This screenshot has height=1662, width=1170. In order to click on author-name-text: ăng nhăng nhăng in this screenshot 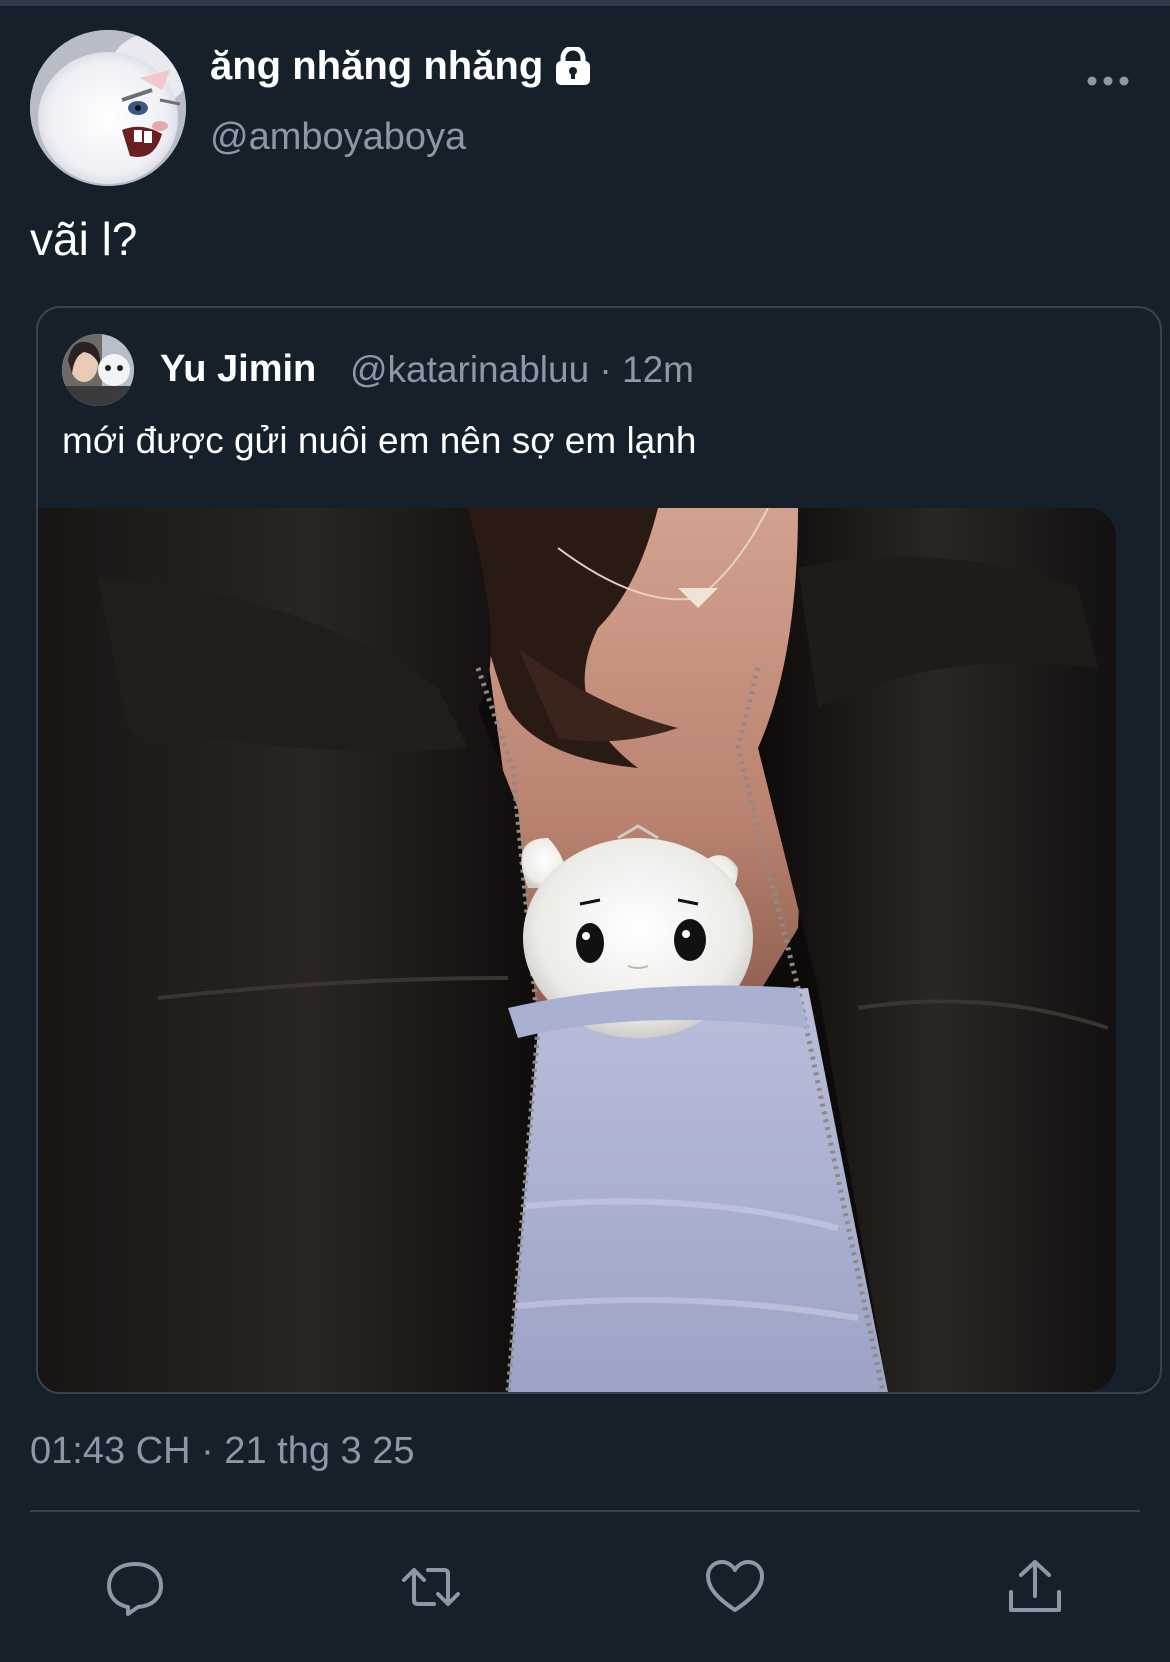, I will do `click(377, 66)`.